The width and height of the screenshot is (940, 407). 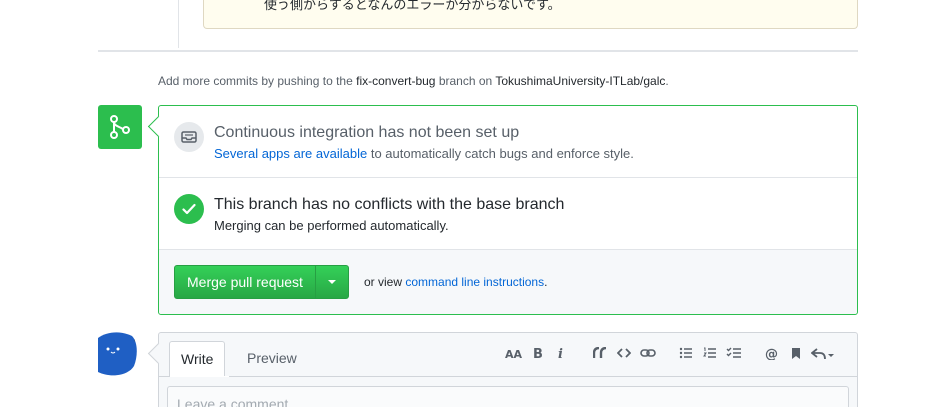 I want to click on numbered-list-icon, so click(x=710, y=353).